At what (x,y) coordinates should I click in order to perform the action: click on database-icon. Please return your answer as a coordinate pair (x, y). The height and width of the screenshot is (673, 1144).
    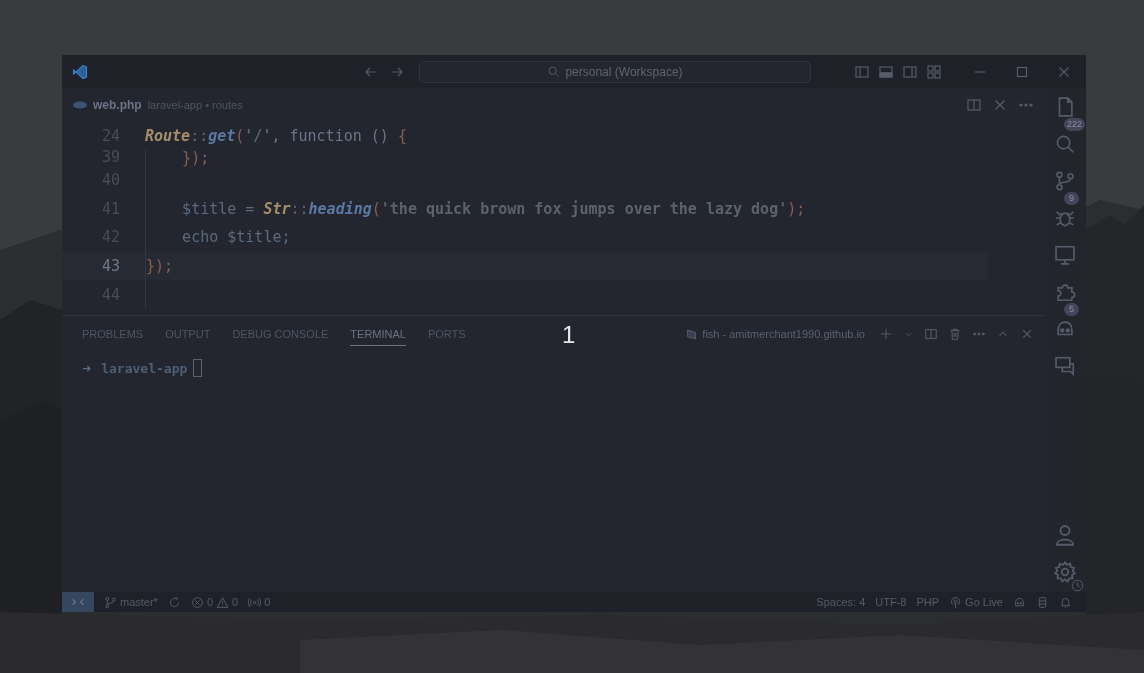
    Looking at the image, I should click on (1042, 602).